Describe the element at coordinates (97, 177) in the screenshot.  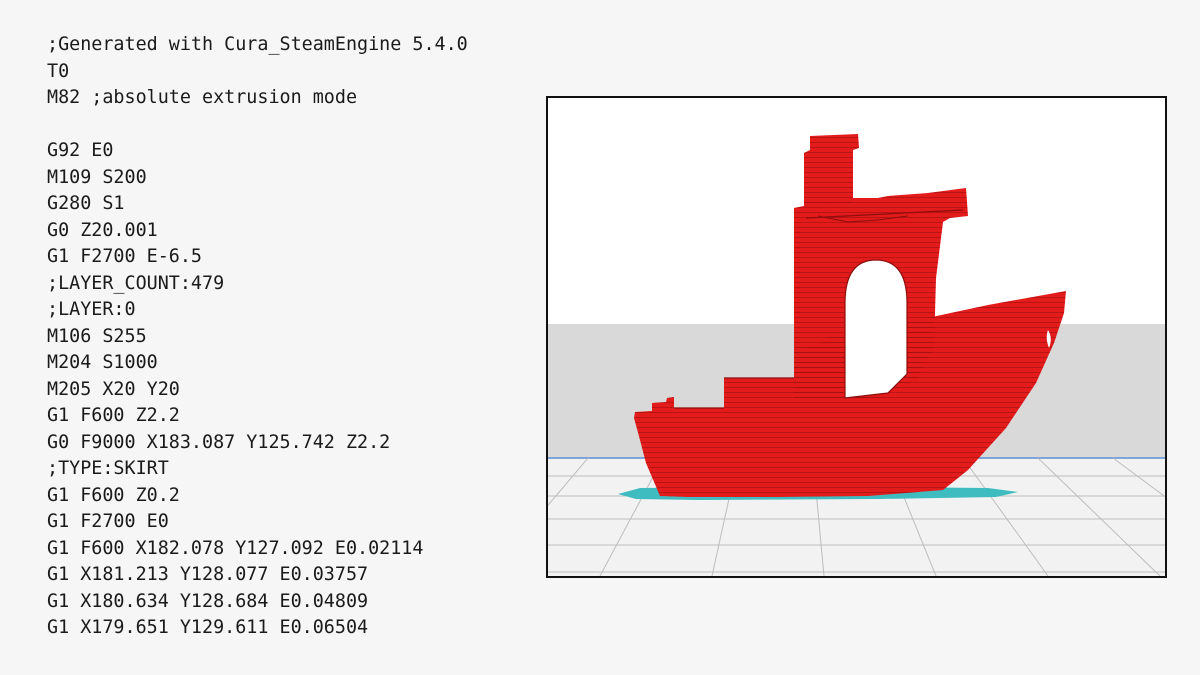
I see `gcode-line: M109 S200` at that location.